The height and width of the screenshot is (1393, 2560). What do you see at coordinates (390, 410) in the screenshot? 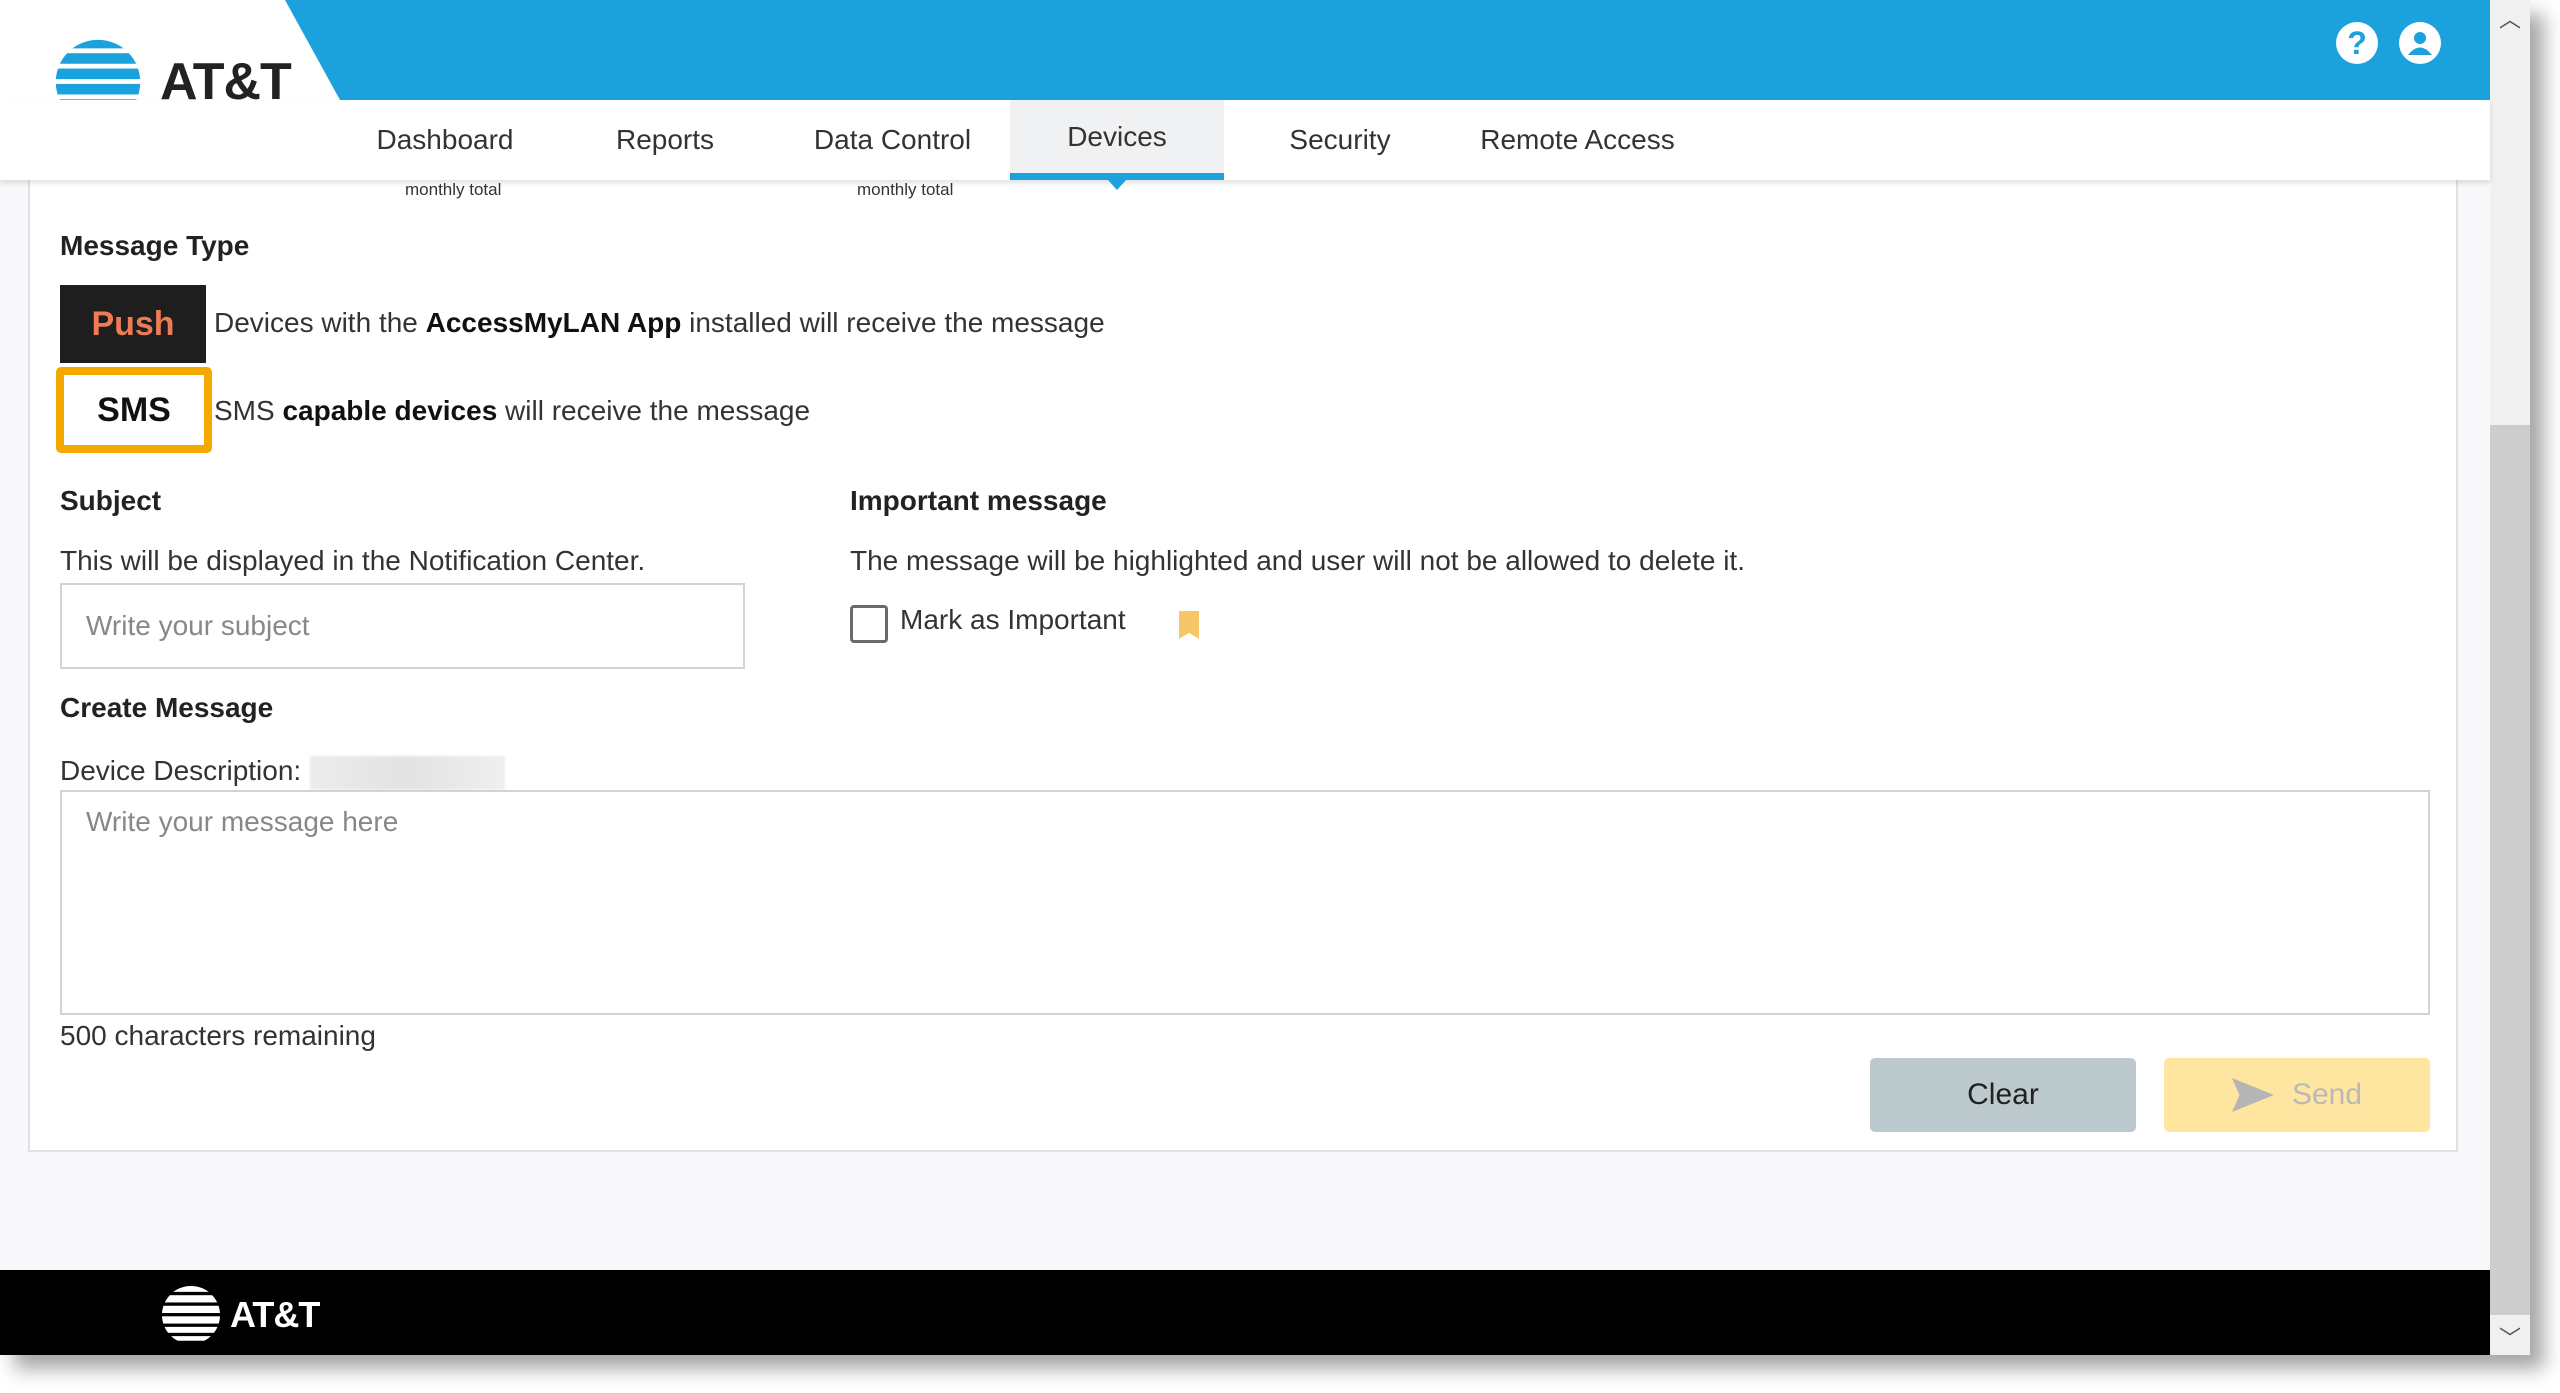
I see `sms-desc-bold: capable devices` at bounding box center [390, 410].